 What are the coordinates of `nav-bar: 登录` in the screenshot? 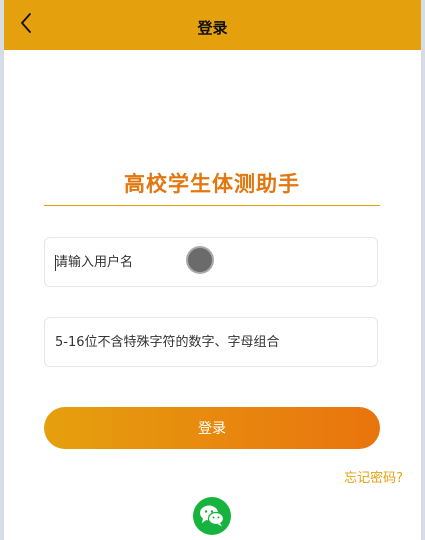 It's located at (212, 25).